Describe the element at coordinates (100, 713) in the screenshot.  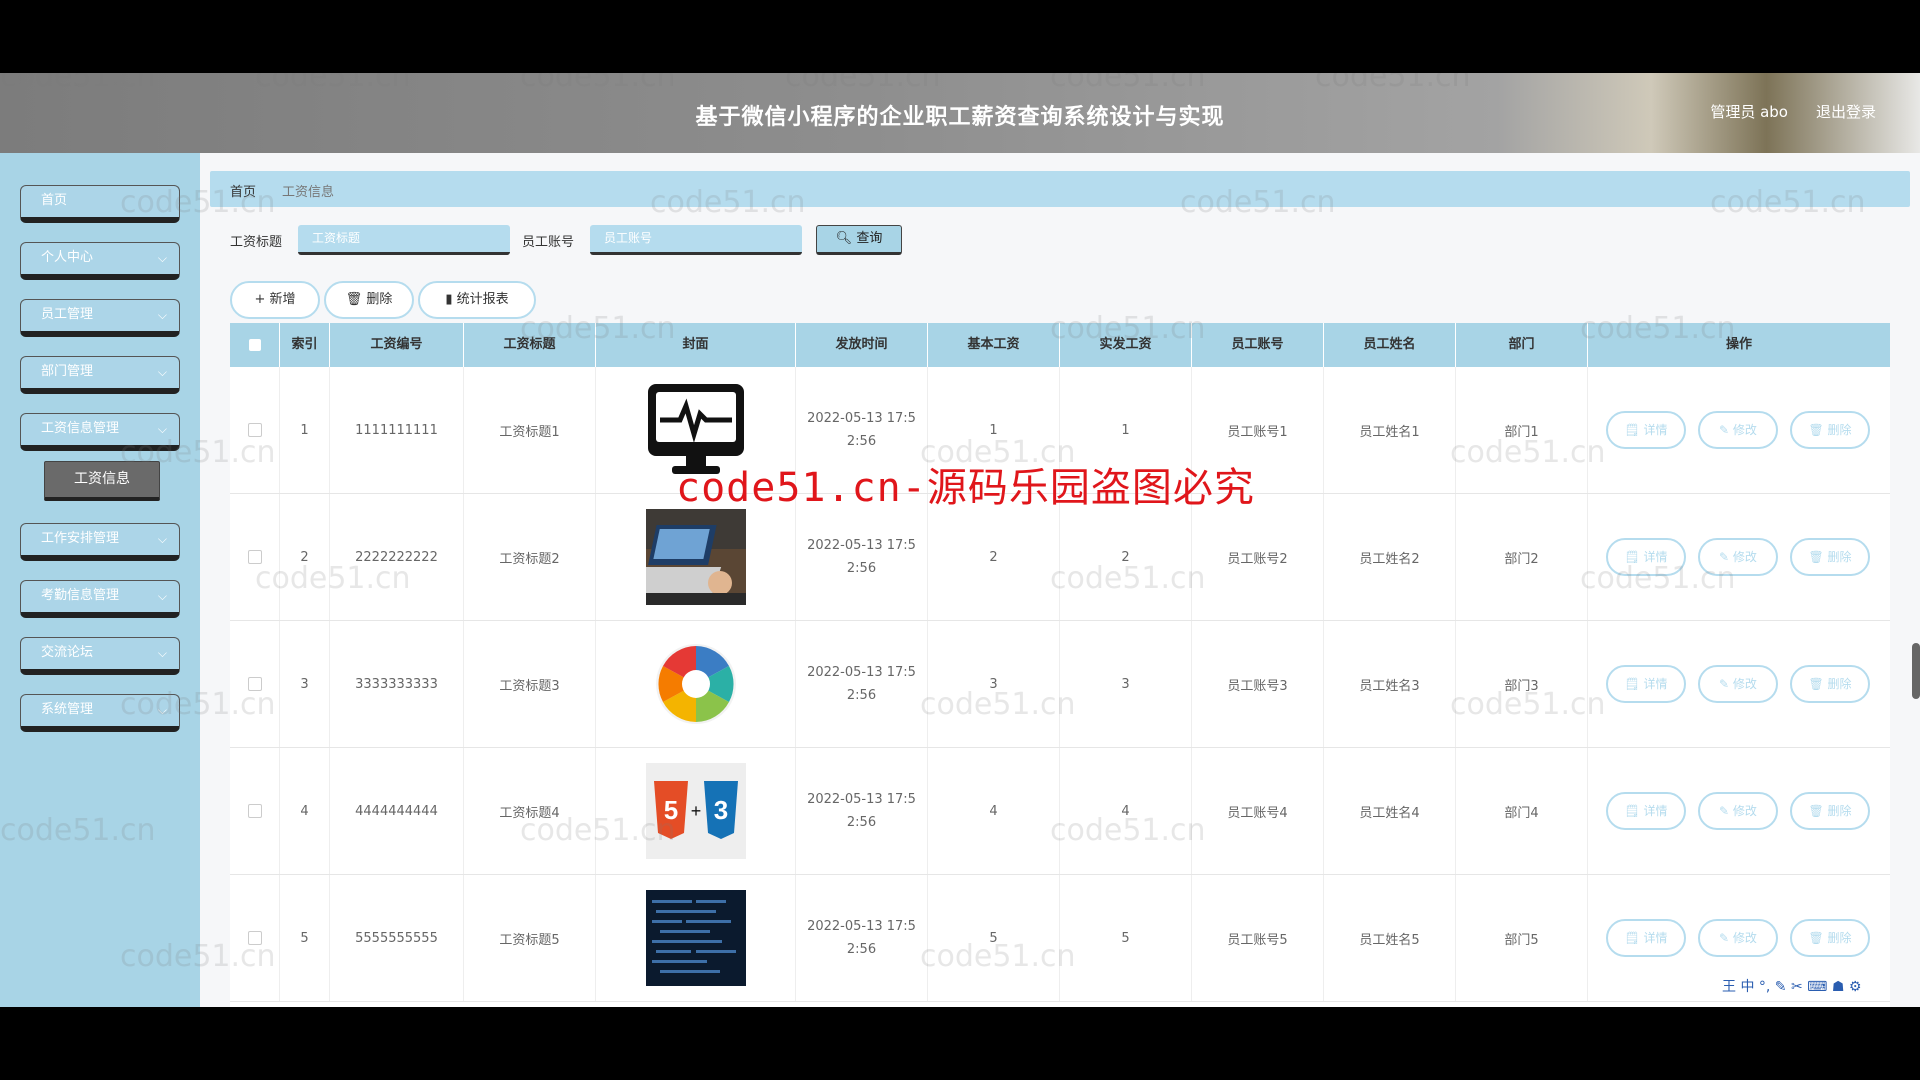
I see `sidebar-item-system: 系统管理 ⌵` at that location.